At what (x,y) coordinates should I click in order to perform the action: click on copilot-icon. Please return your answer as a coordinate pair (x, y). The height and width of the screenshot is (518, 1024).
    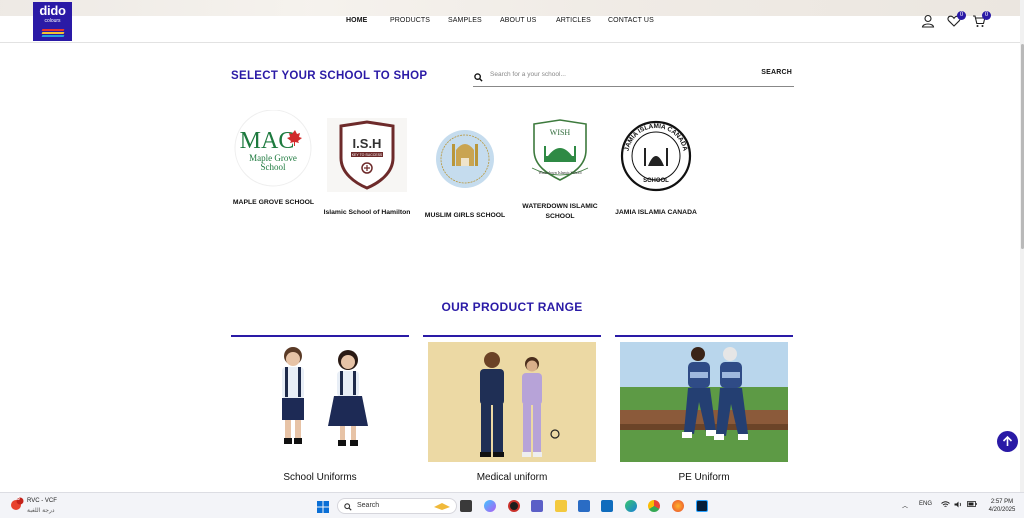
    Looking at the image, I should click on (490, 506).